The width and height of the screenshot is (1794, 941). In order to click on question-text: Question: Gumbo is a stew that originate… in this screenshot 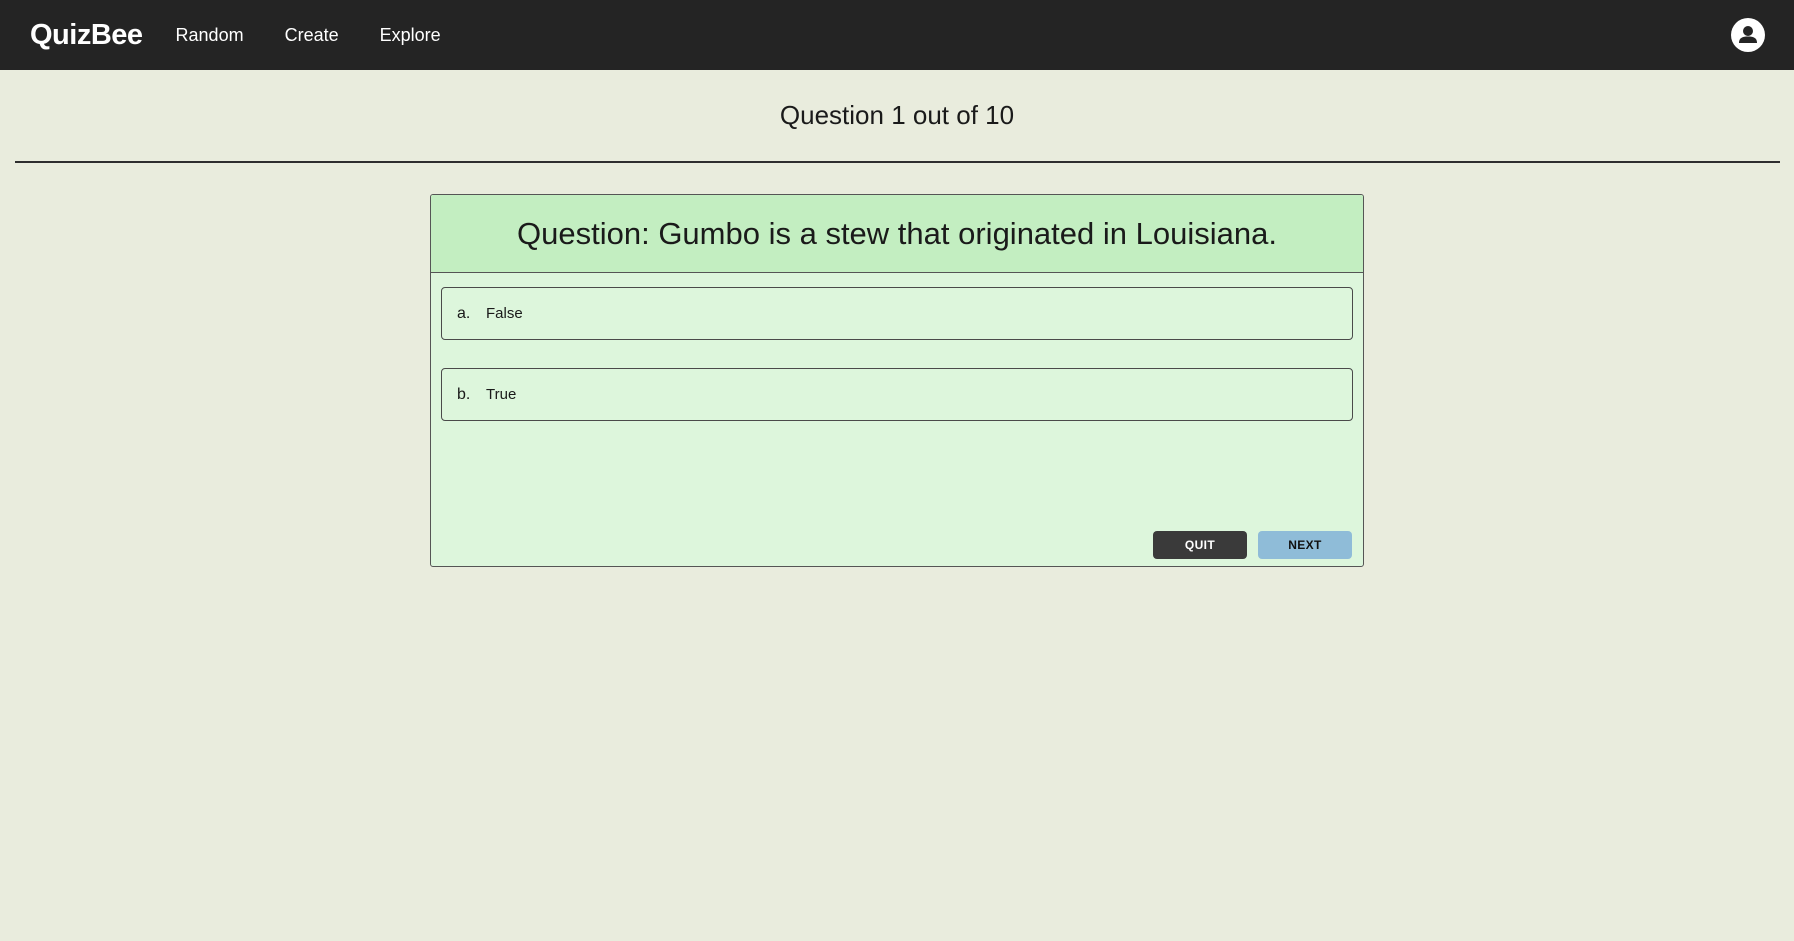, I will do `click(897, 234)`.